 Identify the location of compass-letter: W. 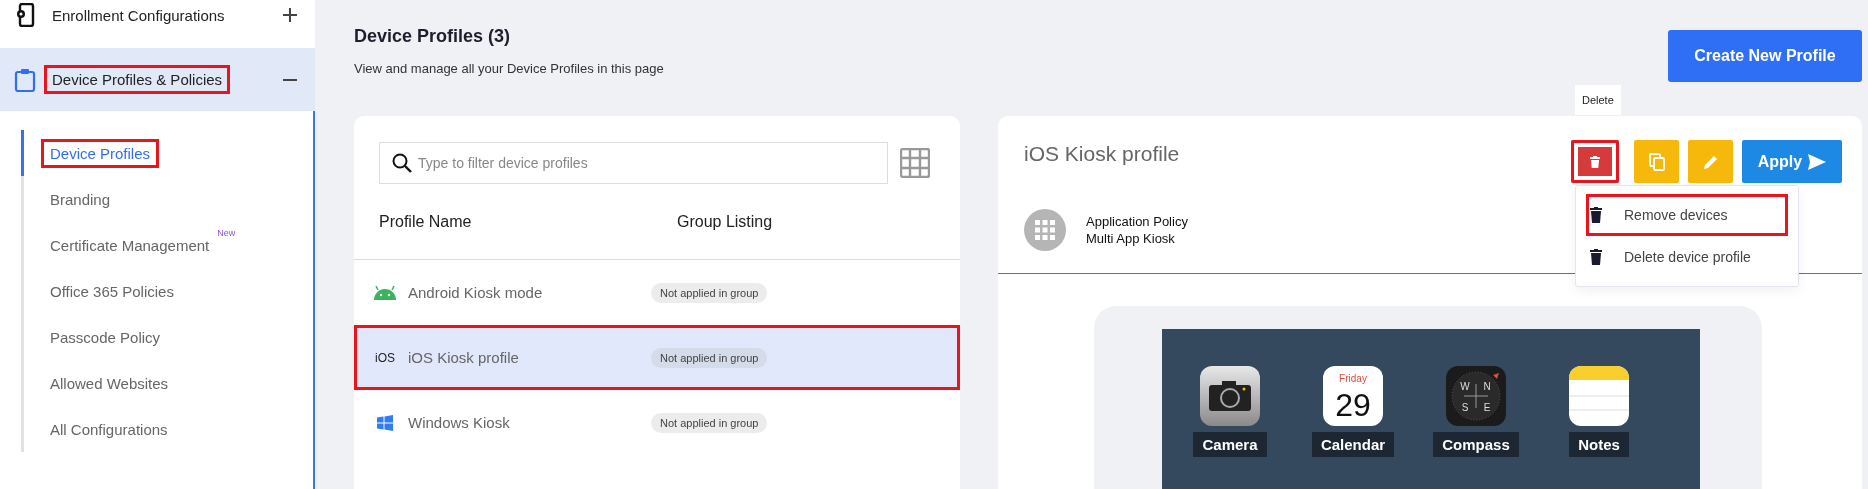
(1465, 386).